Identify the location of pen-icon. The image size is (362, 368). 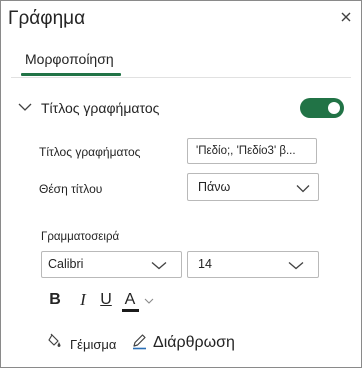
(139, 341).